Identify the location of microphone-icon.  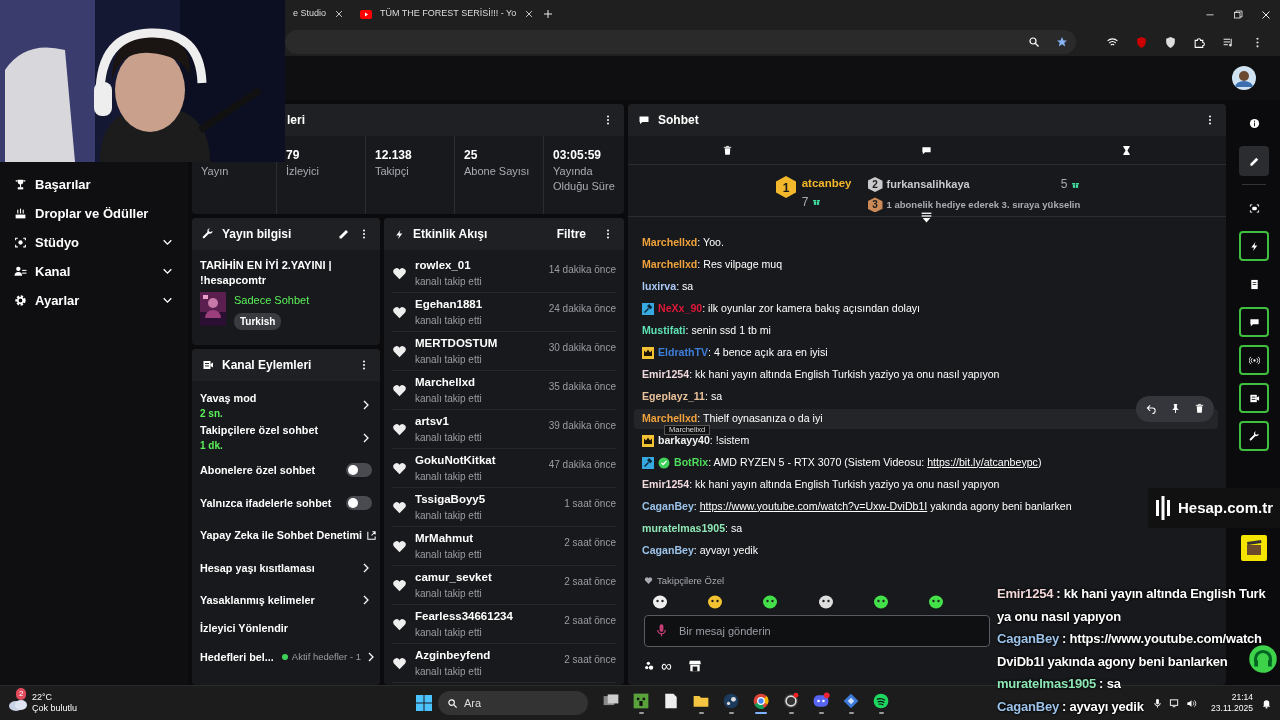
(661, 631).